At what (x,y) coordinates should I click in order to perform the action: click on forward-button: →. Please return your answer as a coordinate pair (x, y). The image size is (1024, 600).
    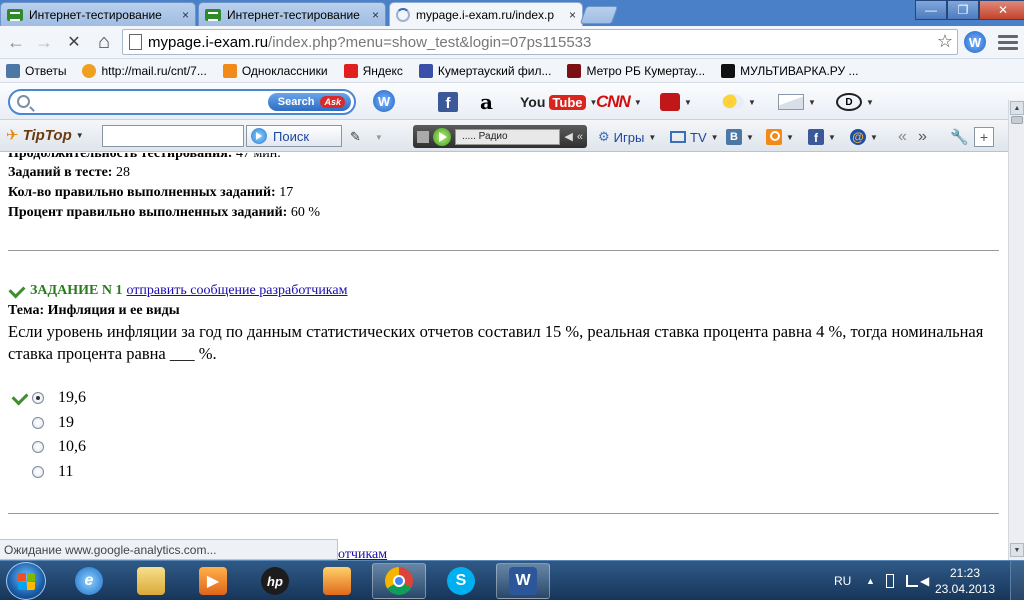
    Looking at the image, I should click on (44, 42).